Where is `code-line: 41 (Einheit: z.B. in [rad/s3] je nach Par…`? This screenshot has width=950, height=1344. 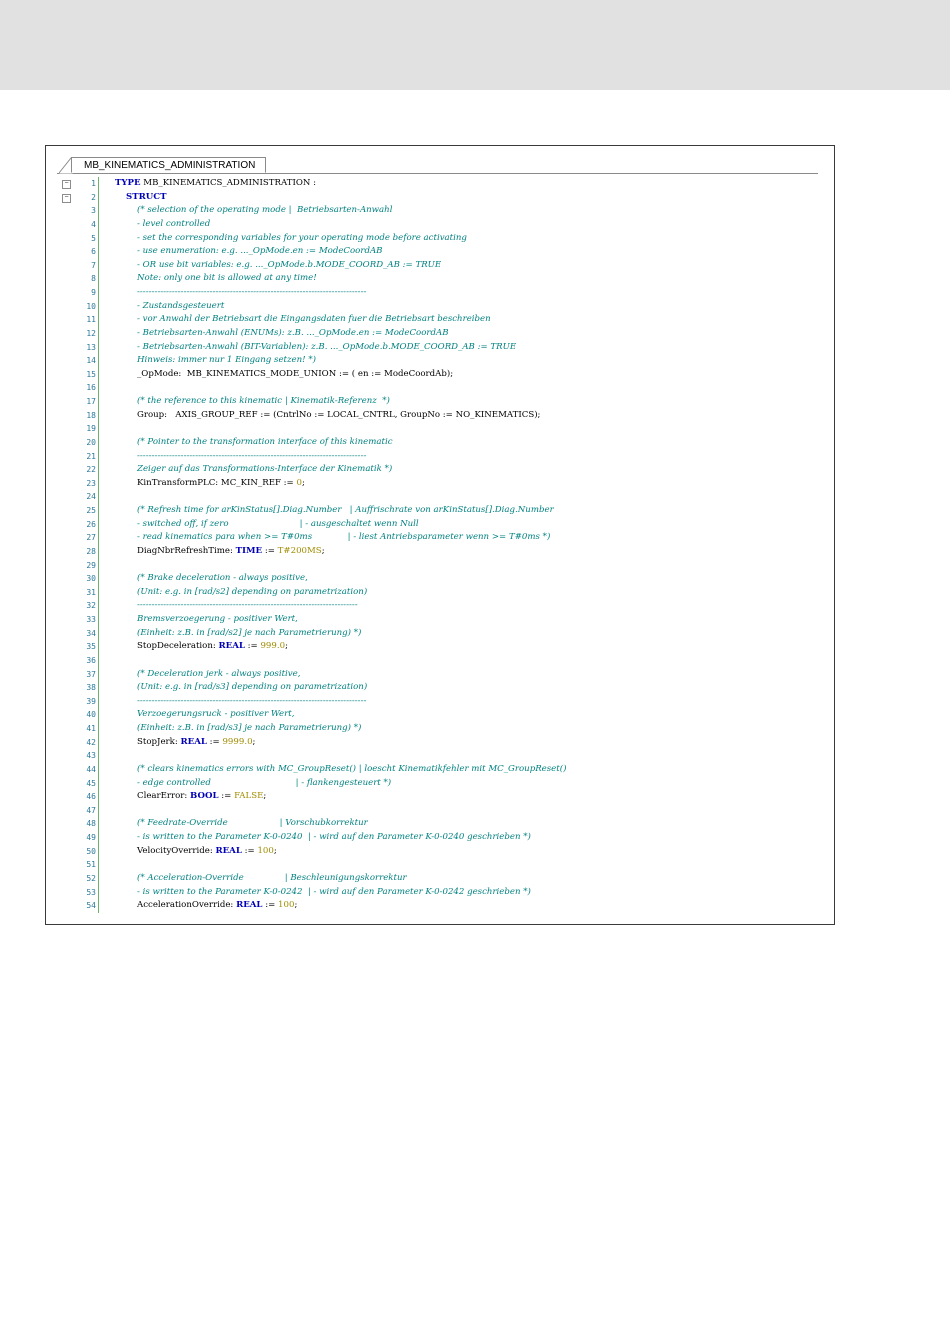
code-line: 41 (Einheit: z.B. in [rad/s3] je nach Par… is located at coordinates (437, 729).